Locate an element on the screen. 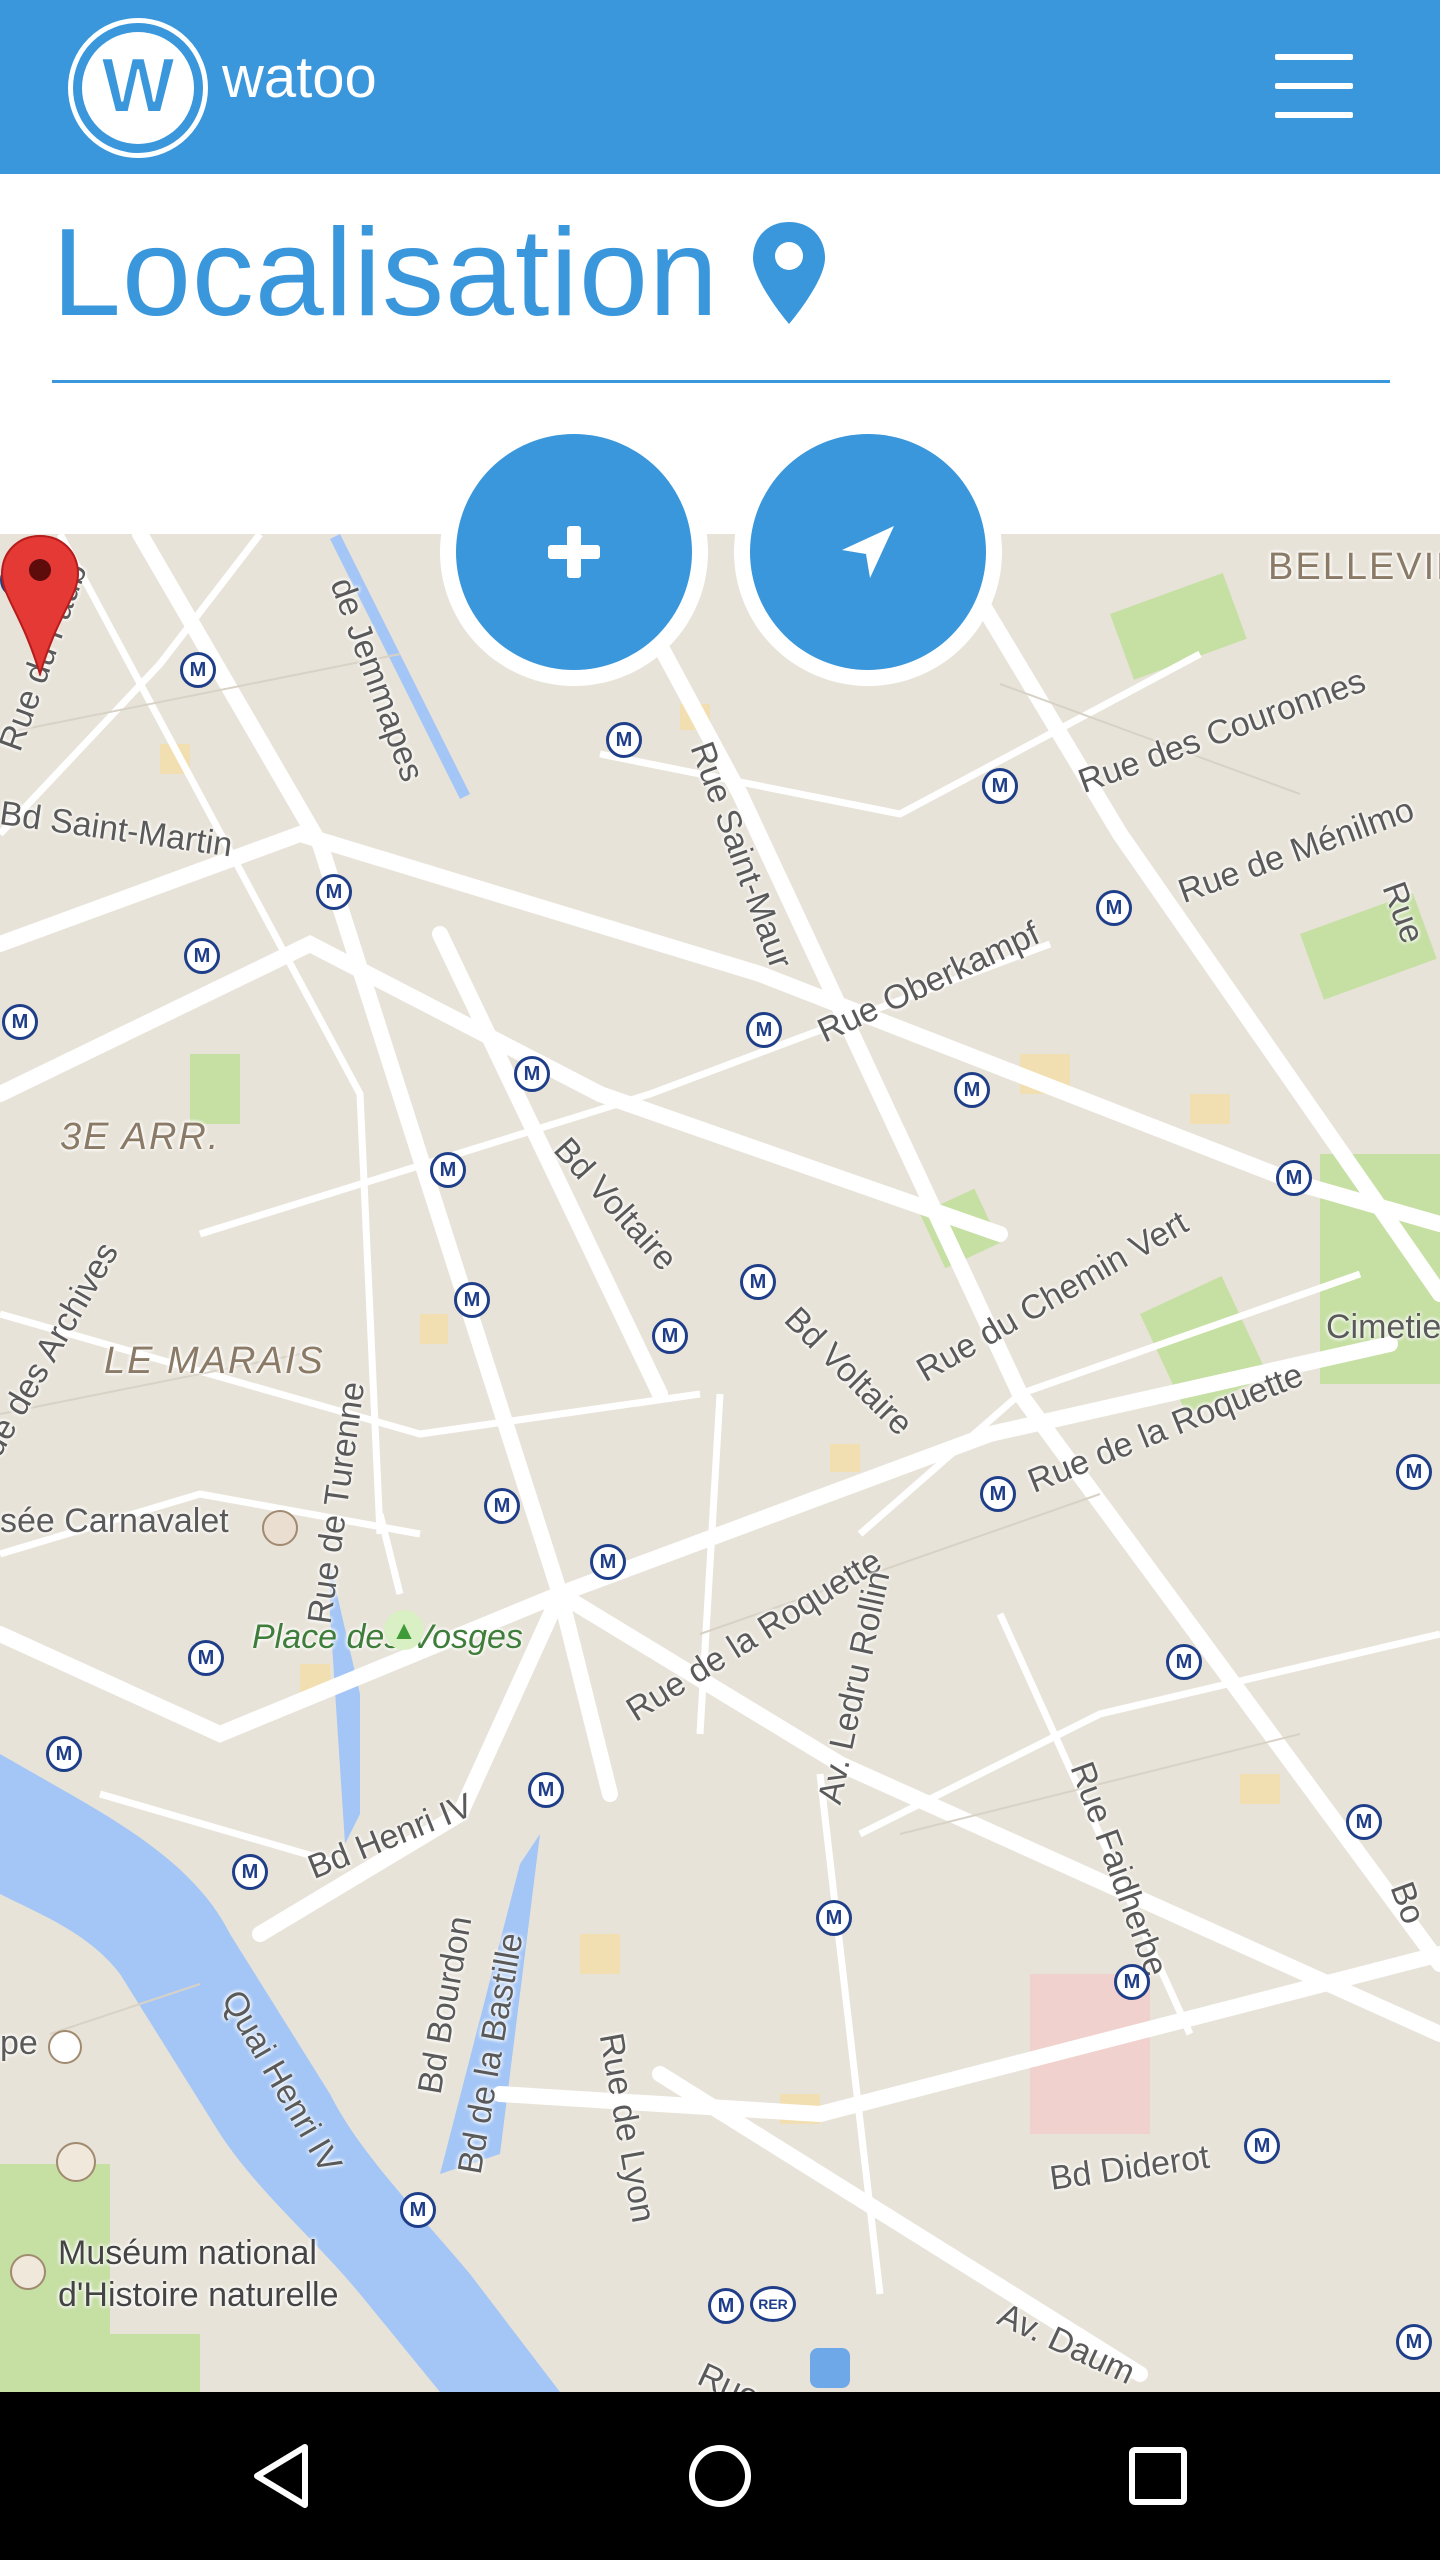  watoo-logo: W is located at coordinates (138, 88).